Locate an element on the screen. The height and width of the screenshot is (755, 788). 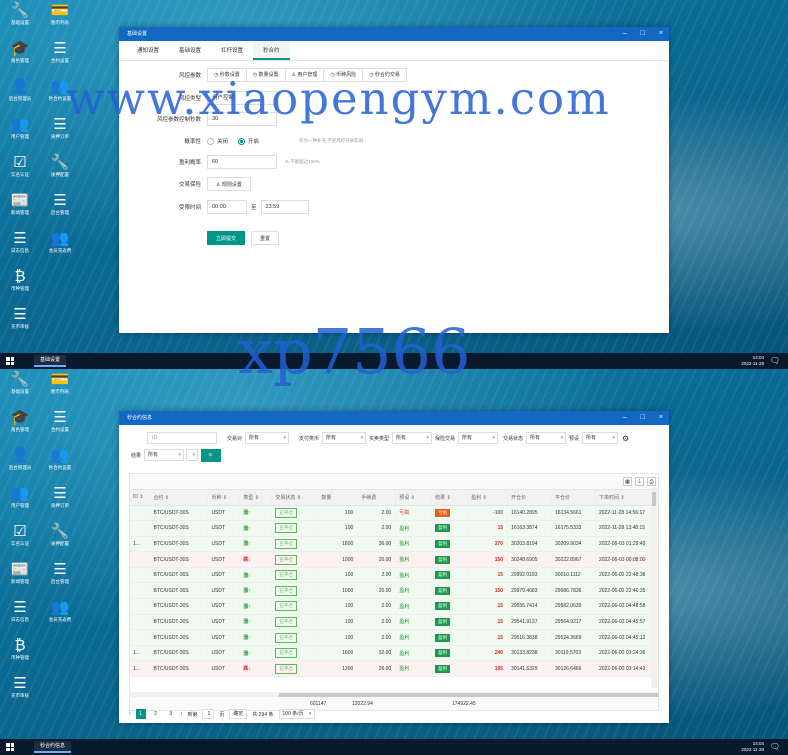
goto-input: 1 is located at coordinates (208, 714).